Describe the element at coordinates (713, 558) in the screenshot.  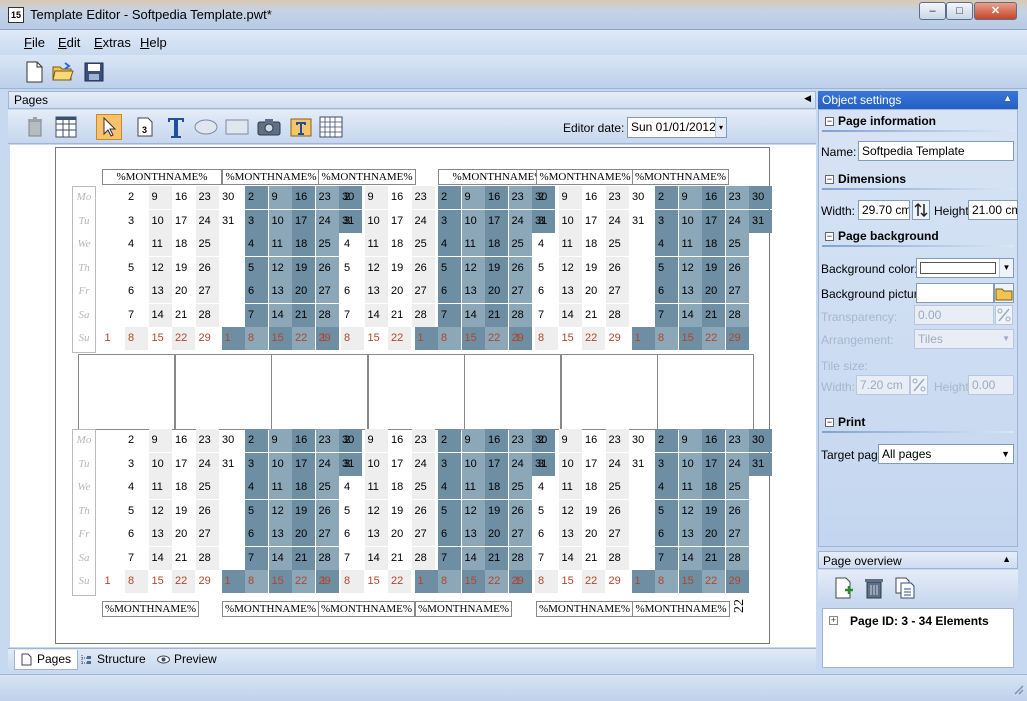
I see `calendar-day-cell: 21` at that location.